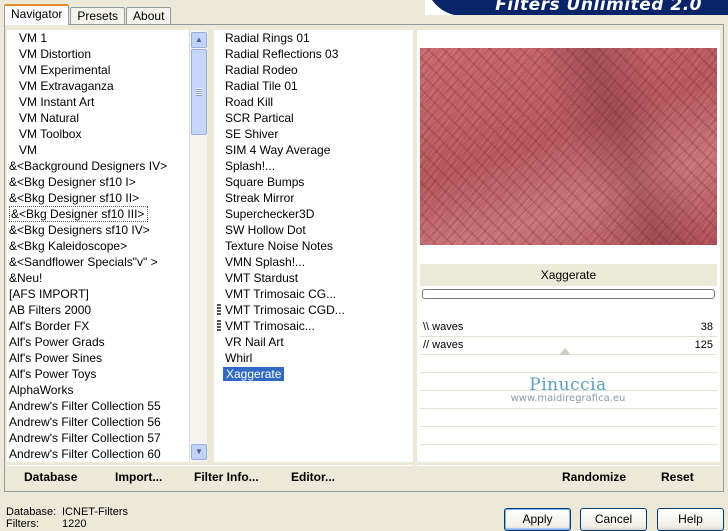  What do you see at coordinates (31, 512) in the screenshot?
I see `database-status-label: Database:` at bounding box center [31, 512].